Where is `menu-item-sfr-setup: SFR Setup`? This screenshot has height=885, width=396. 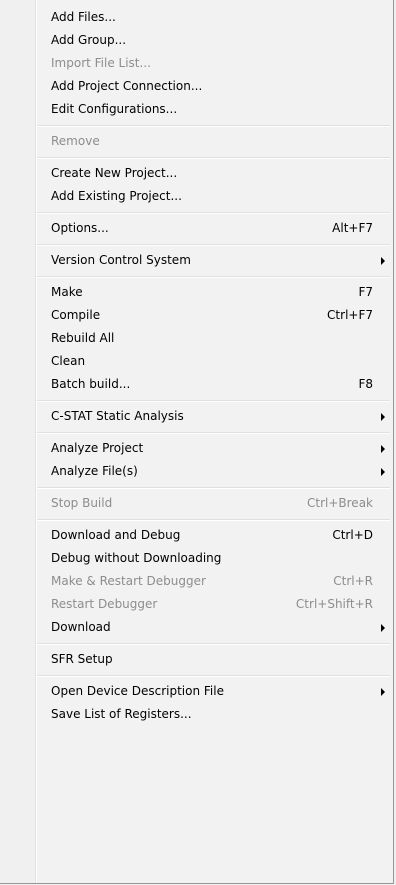
menu-item-sfr-setup: SFR Setup is located at coordinates (196, 659).